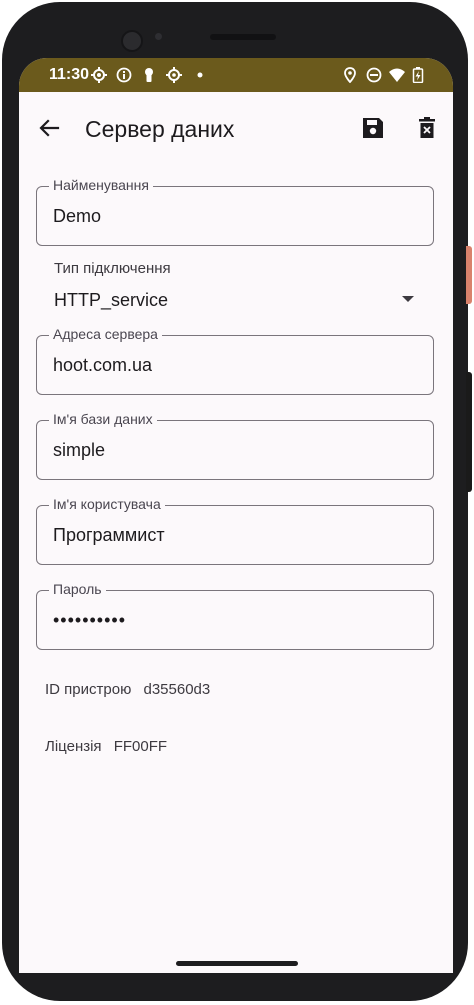 This screenshot has width=474, height=1005. Describe the element at coordinates (237, 963) in the screenshot. I see `home-indicator` at that location.